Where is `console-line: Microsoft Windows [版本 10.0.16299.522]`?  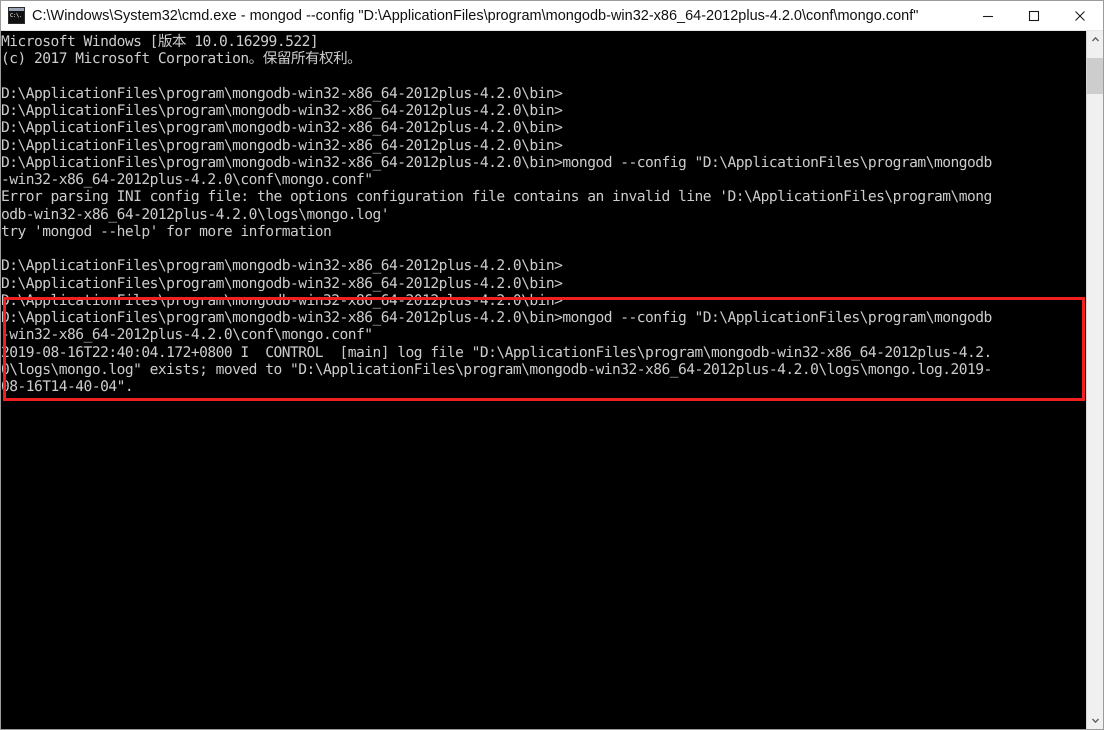 console-line: Microsoft Windows [版本 10.0.16299.522] is located at coordinates (160, 41).